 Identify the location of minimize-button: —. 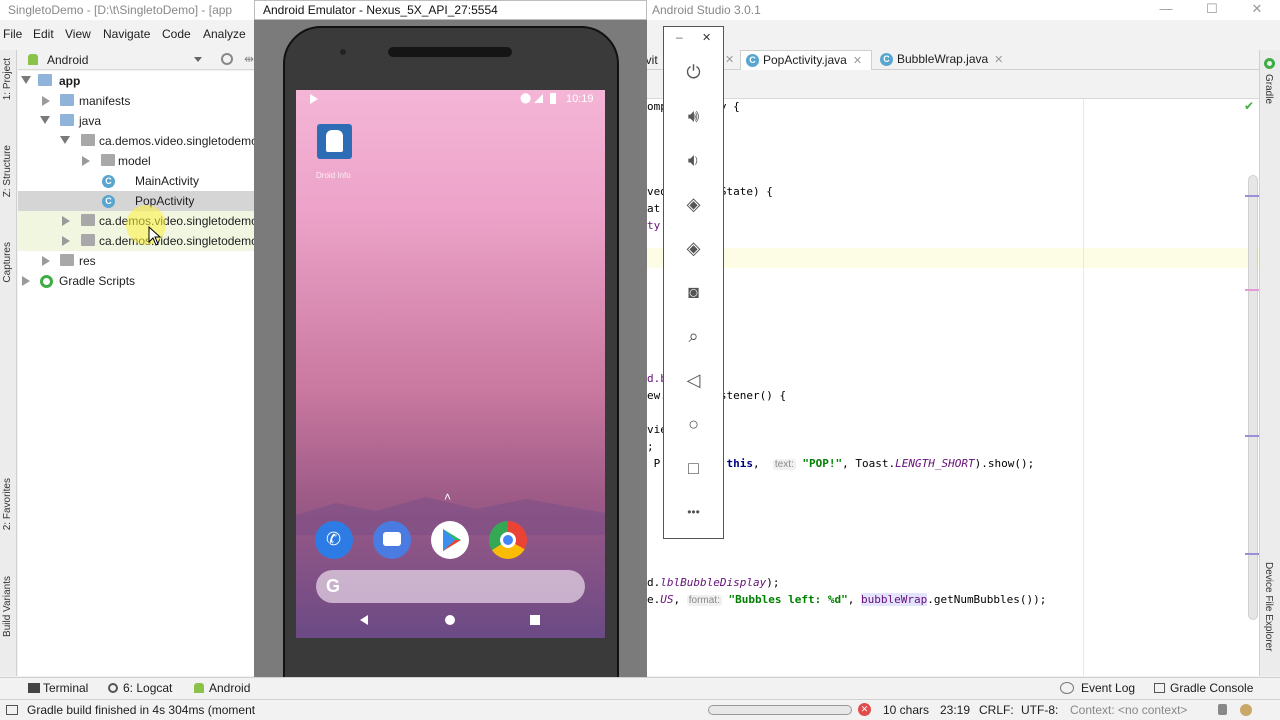
(1166, 10).